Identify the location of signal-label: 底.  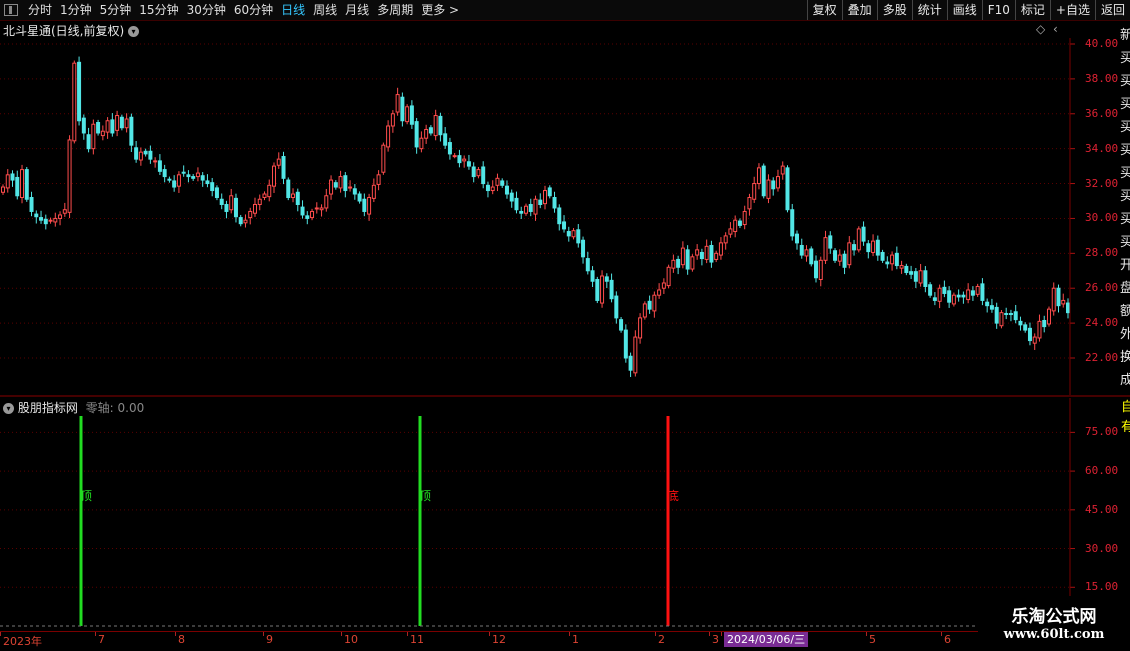
(673, 496).